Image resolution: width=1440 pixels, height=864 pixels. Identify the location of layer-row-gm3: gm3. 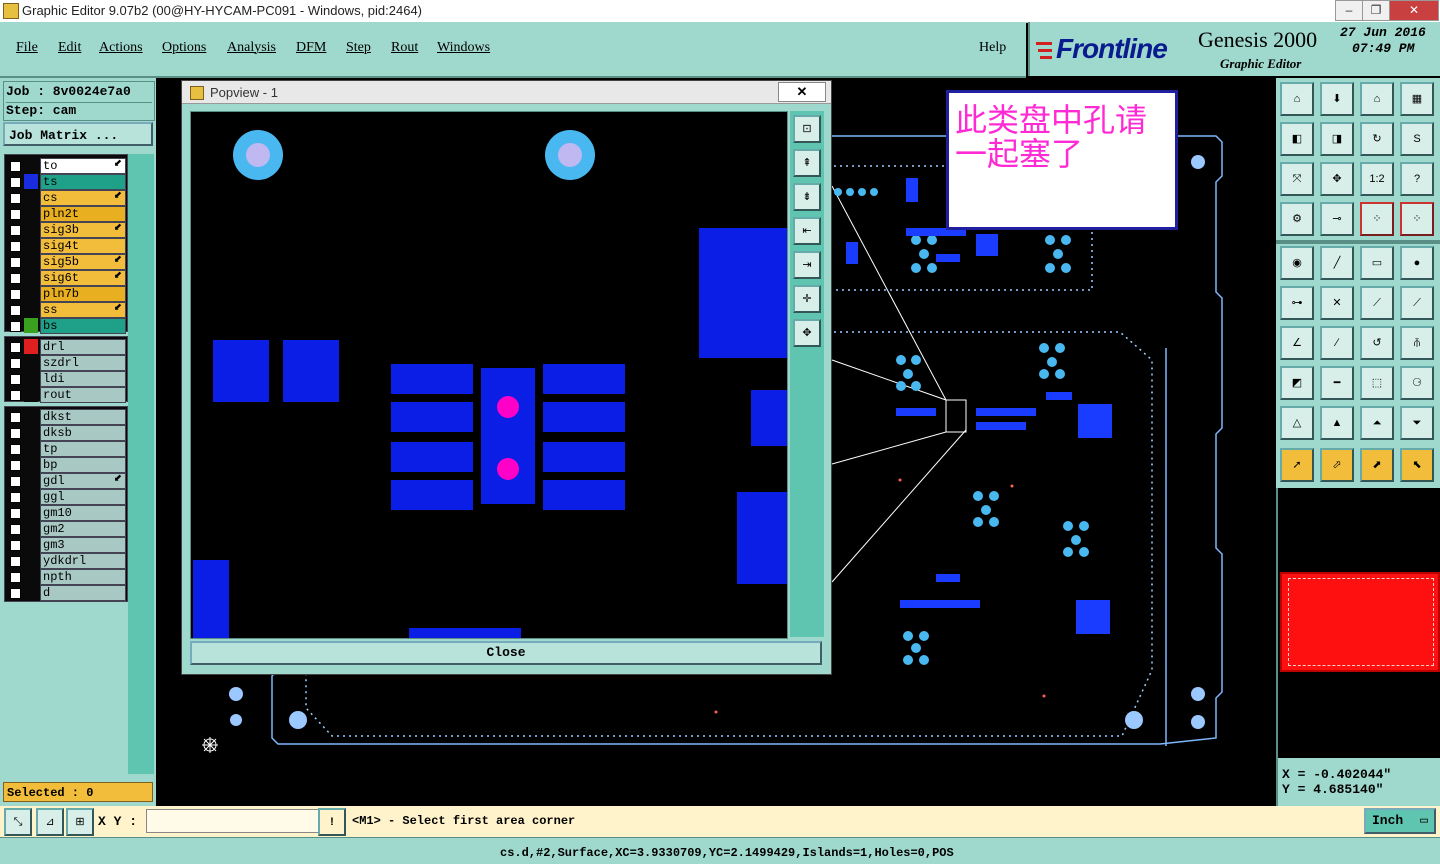
(66, 545).